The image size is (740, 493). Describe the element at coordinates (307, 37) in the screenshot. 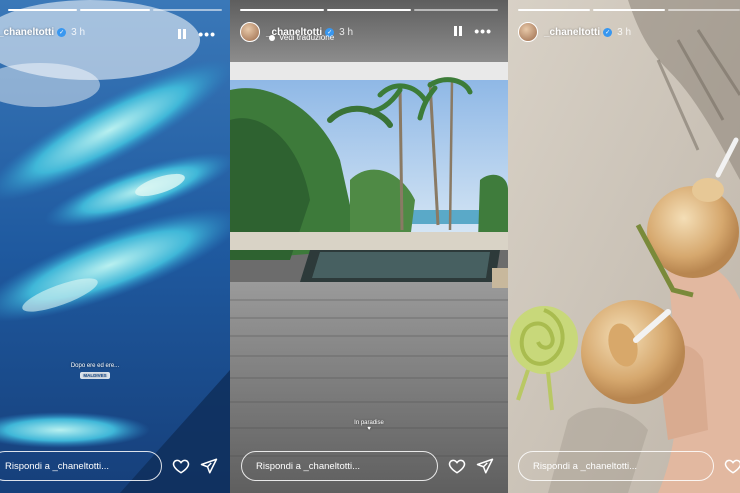

I see `translate-label: Vedi traduzione` at that location.